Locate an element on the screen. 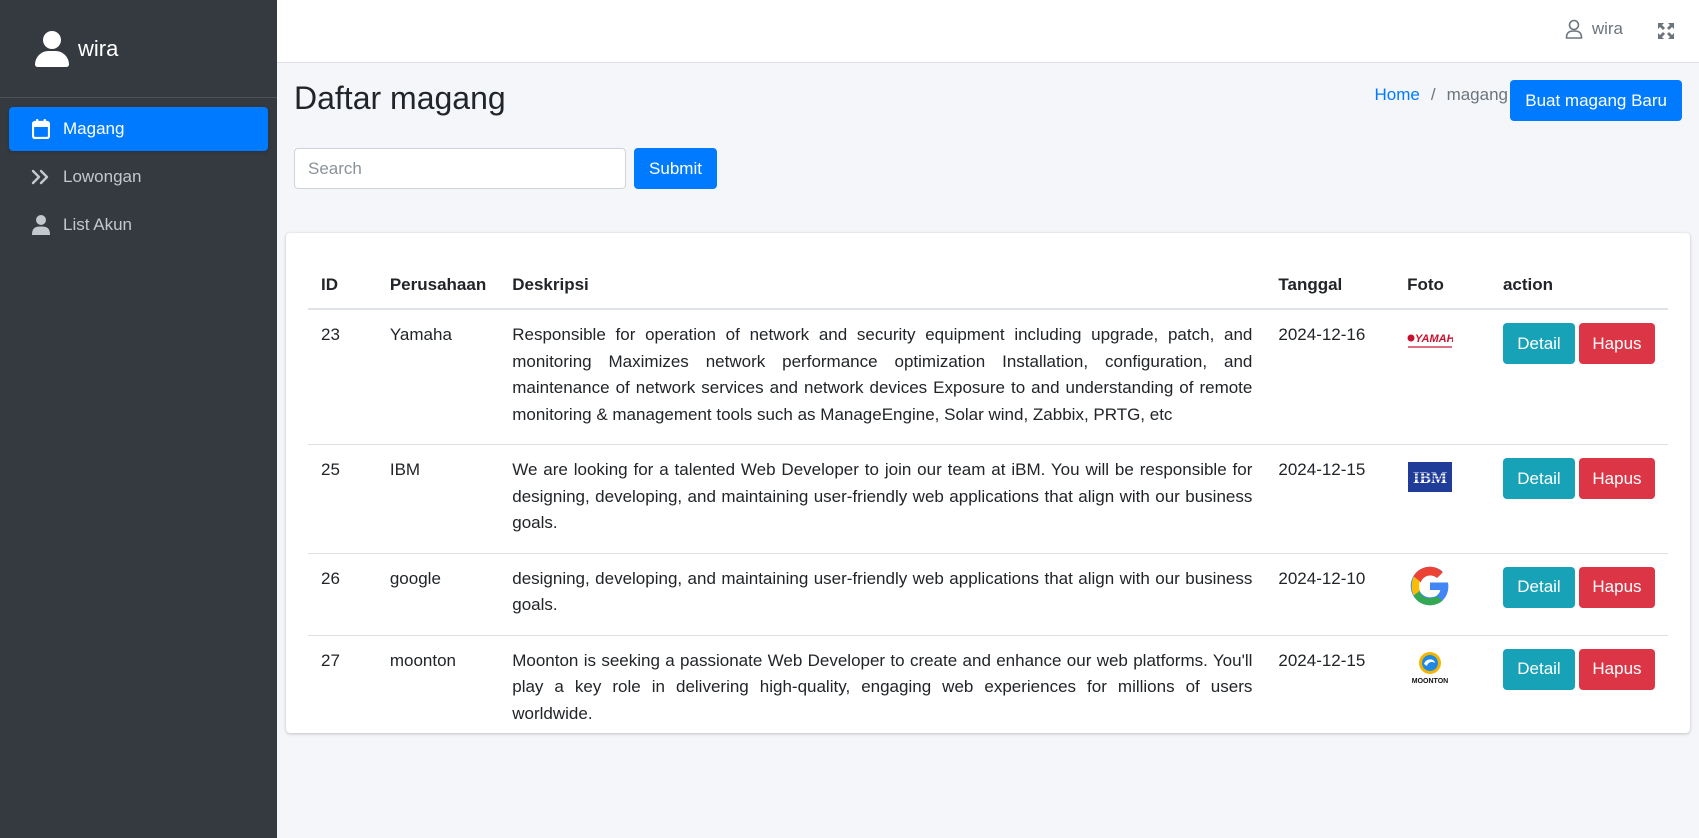  ibm-logo: IBM is located at coordinates (1430, 477).